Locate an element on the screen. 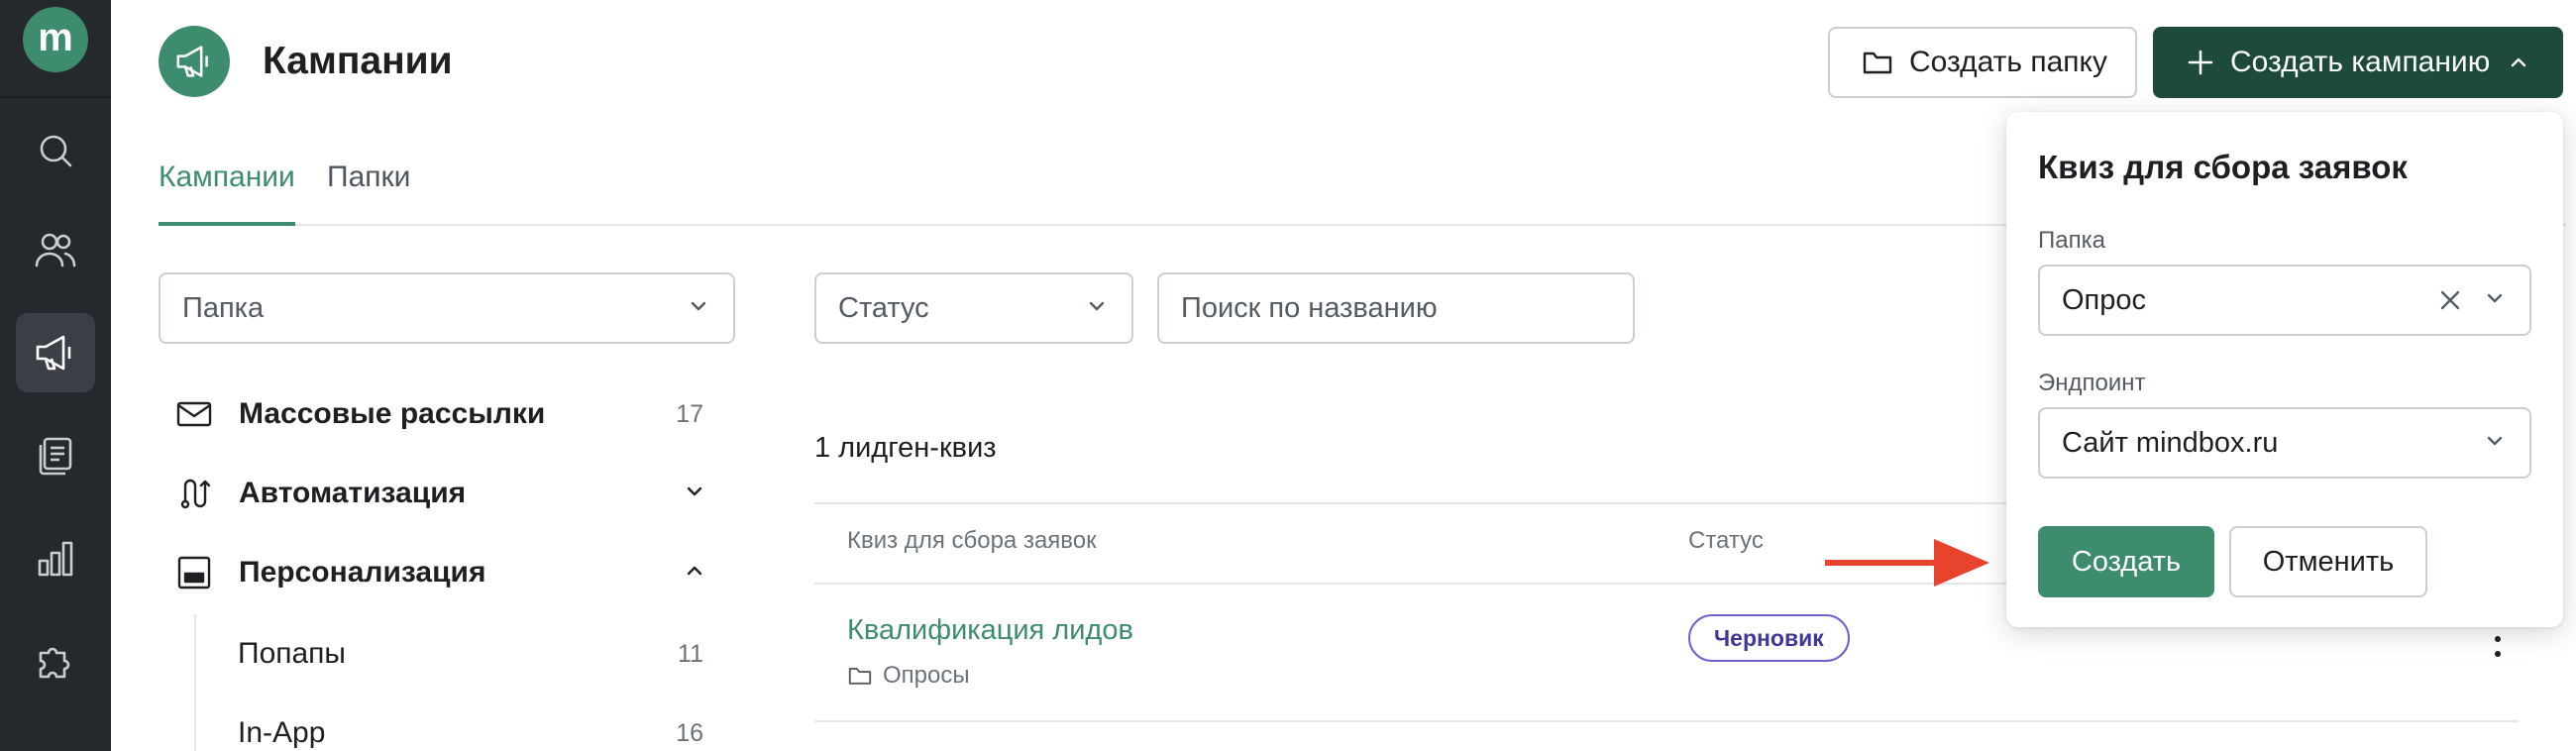 Image resolution: width=2576 pixels, height=751 pixels. endpoint-field-value: Сайт mindbox.ru is located at coordinates (2170, 442).